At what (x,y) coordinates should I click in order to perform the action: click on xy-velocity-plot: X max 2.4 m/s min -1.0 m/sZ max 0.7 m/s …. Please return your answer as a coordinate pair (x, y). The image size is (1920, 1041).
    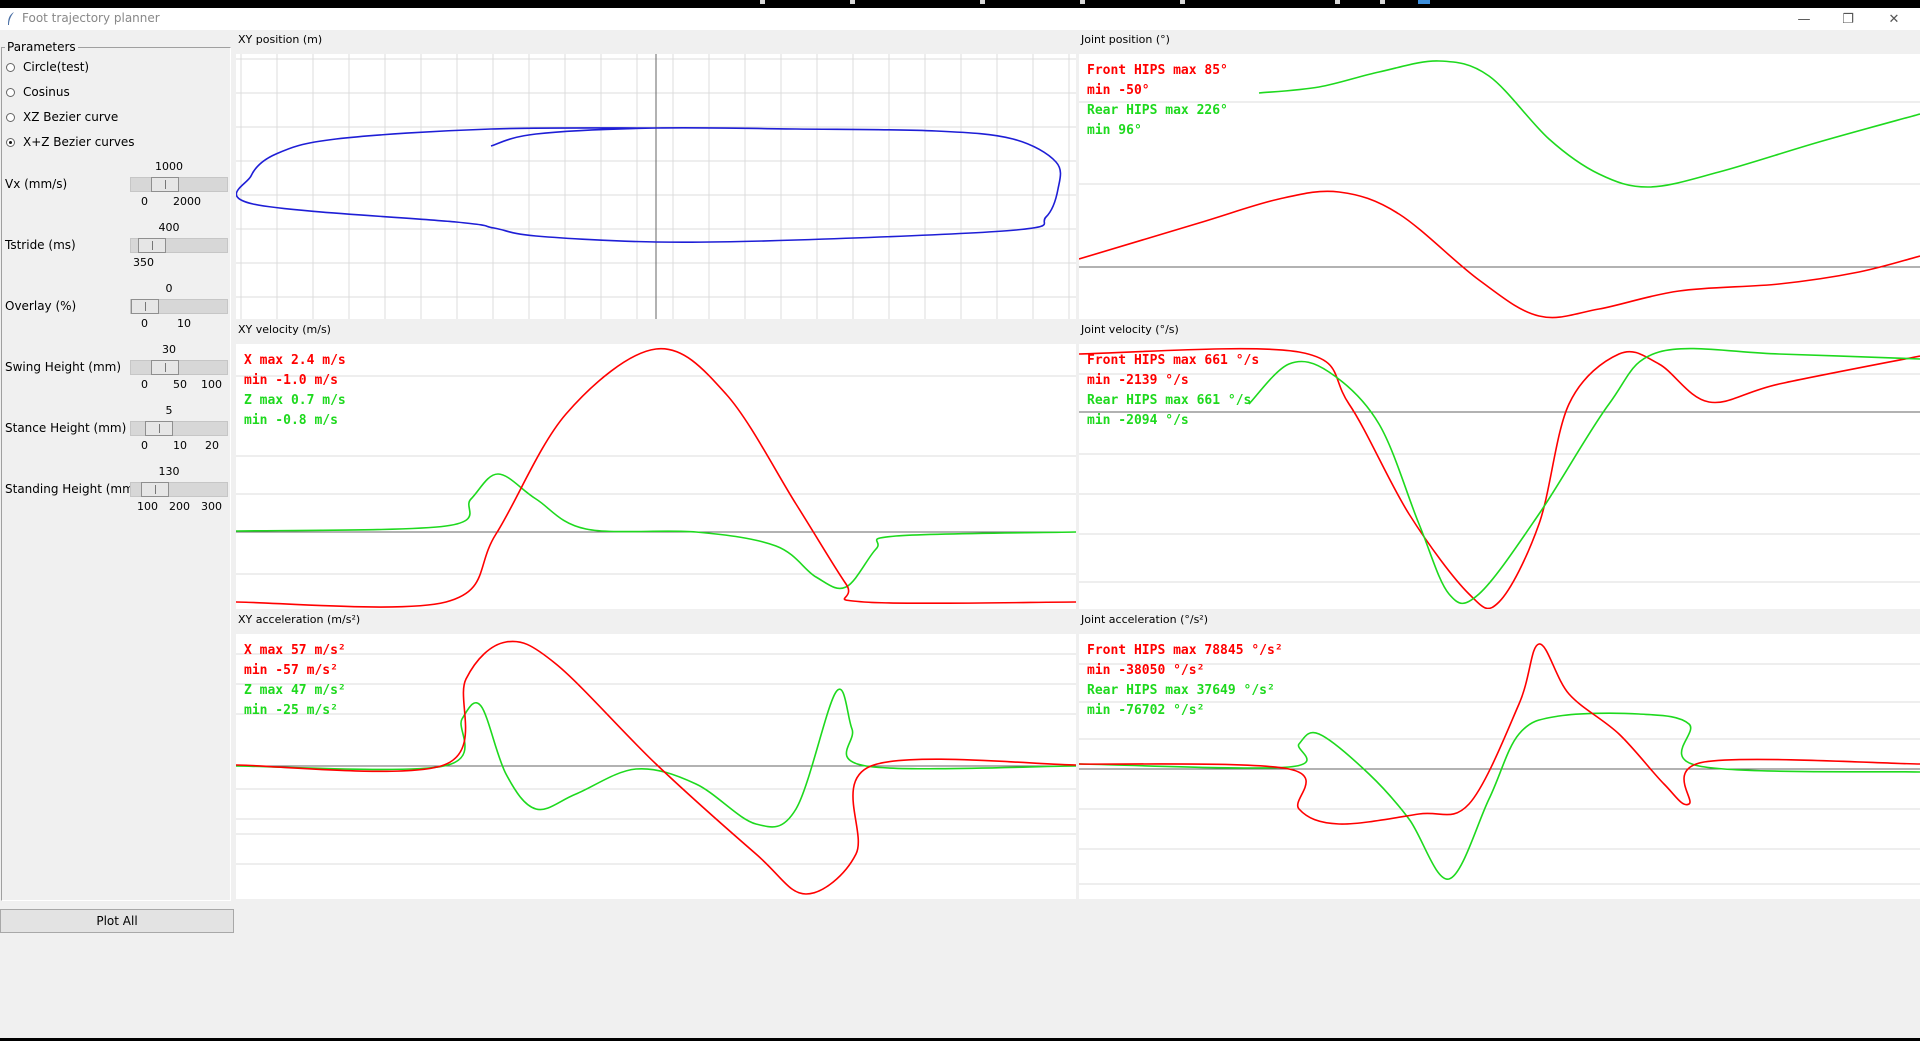
    Looking at the image, I should click on (656, 476).